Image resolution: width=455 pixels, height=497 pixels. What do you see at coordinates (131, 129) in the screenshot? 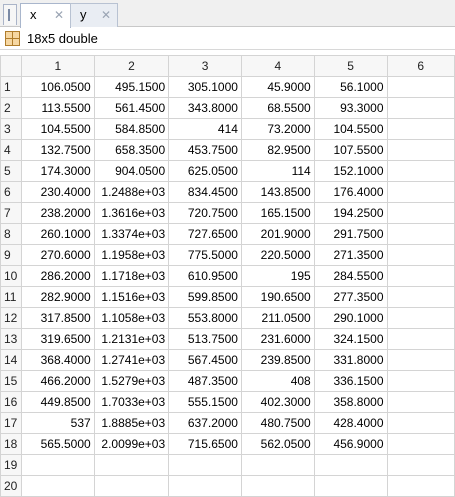
I see `table-cell: 584.8500` at bounding box center [131, 129].